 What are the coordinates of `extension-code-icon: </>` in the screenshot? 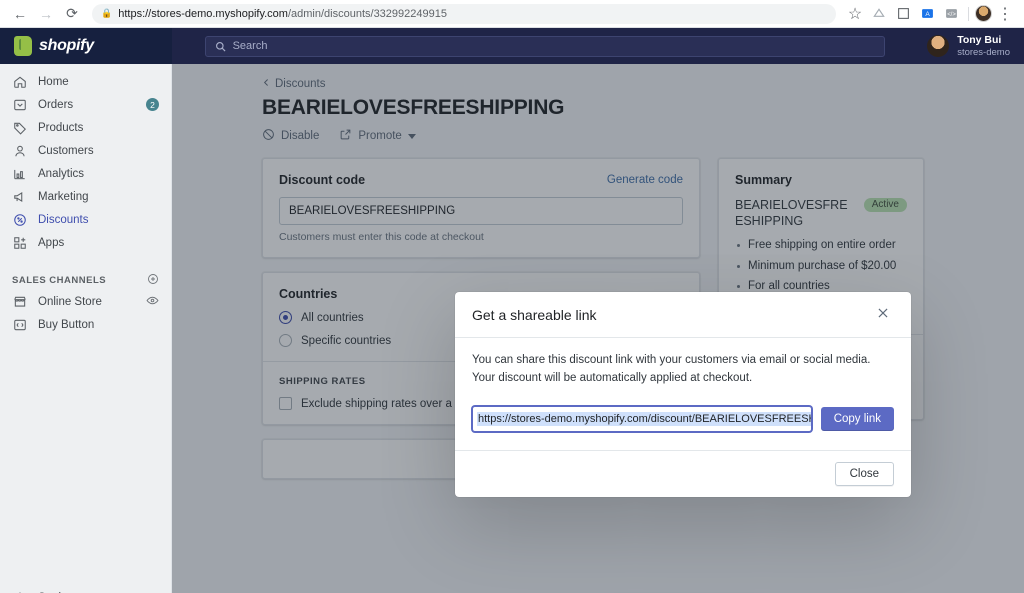 It's located at (951, 14).